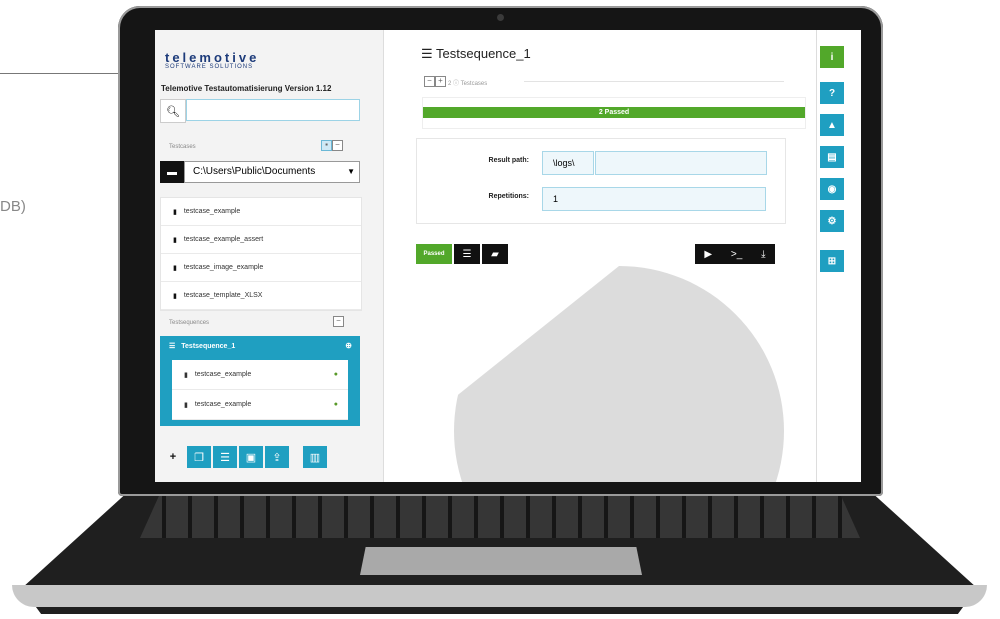  I want to click on add-button: +, so click(173, 457).